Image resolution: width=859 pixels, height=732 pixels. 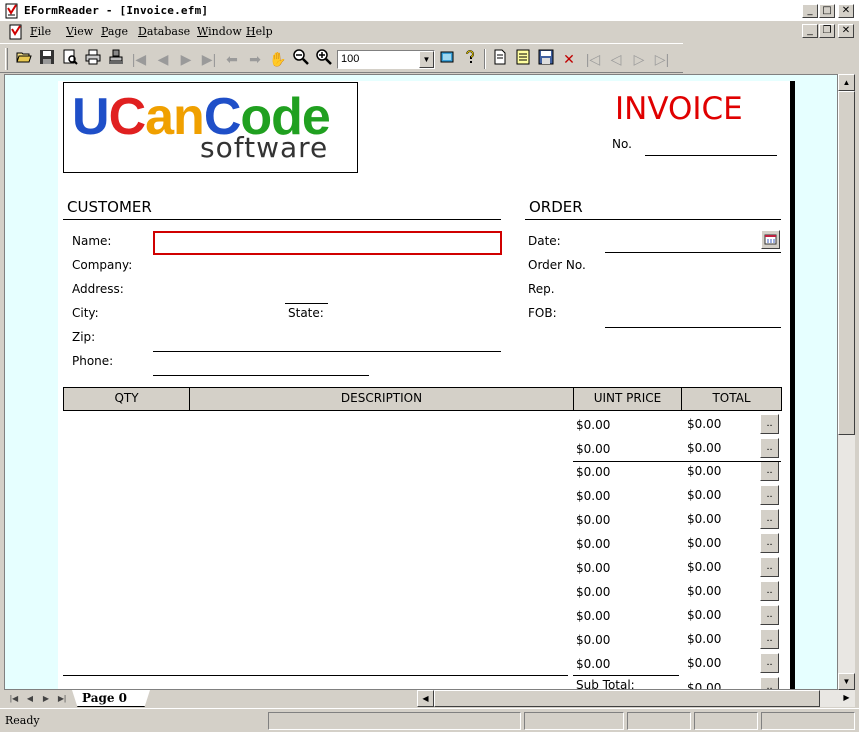 I want to click on document-icon, so click(x=16, y=32).